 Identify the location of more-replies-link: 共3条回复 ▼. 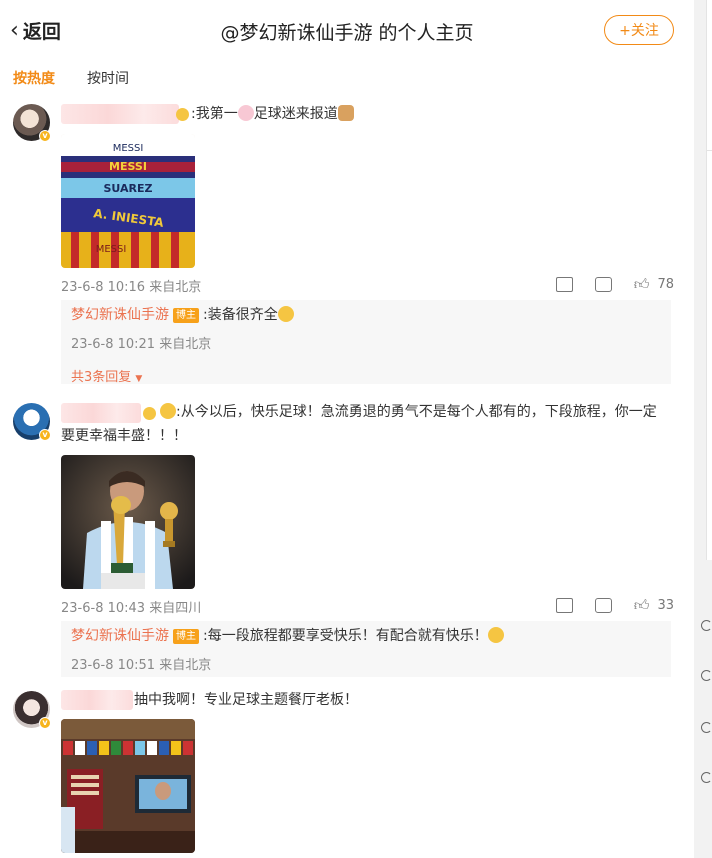
(106, 375).